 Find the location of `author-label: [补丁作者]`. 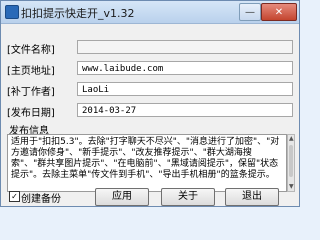

author-label: [补丁作者] is located at coordinates (31, 92).